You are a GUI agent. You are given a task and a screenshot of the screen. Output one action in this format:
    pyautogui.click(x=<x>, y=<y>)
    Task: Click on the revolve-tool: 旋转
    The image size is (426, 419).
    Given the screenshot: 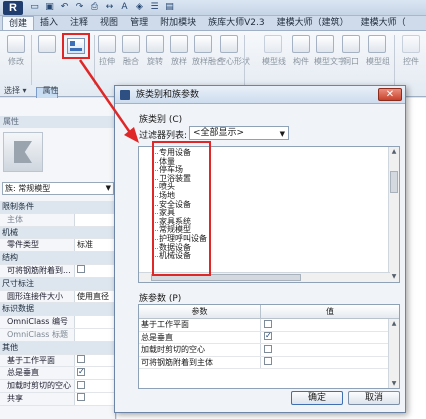 What is the action you would take?
    pyautogui.click(x=155, y=51)
    